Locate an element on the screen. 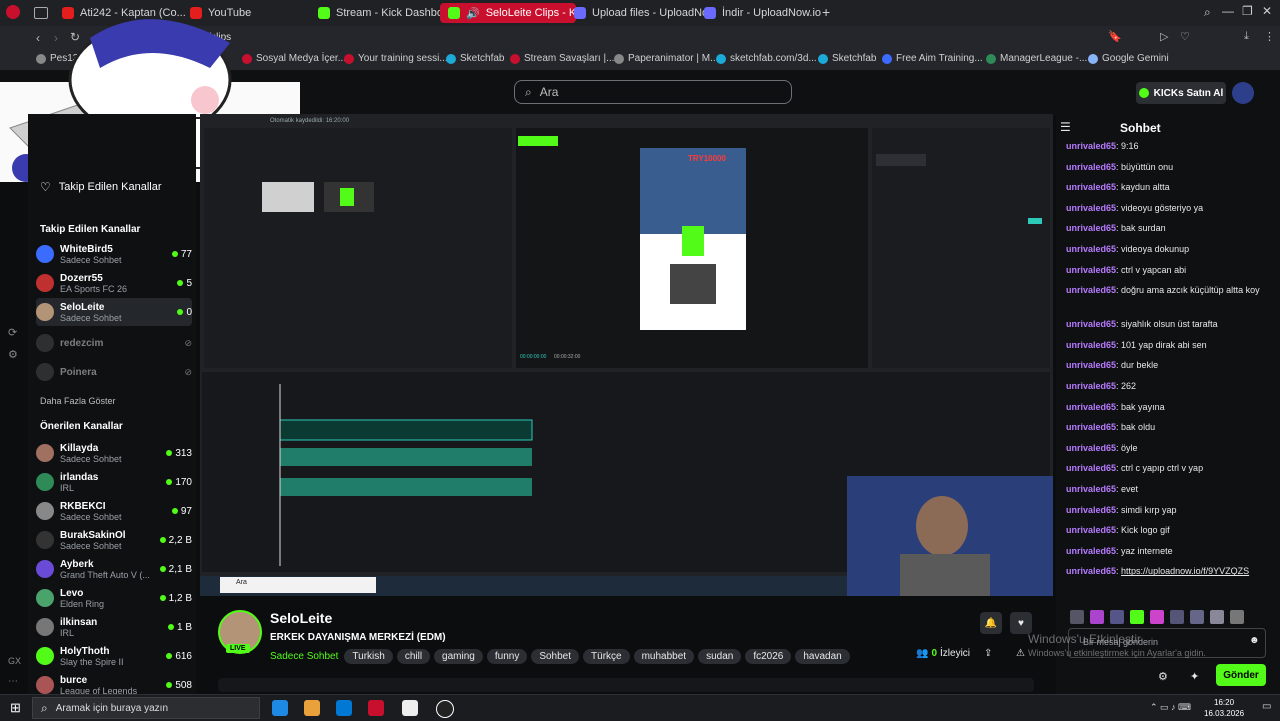 This screenshot has width=1280, height=721. chat-gift-icon: ✦ is located at coordinates (1194, 676).